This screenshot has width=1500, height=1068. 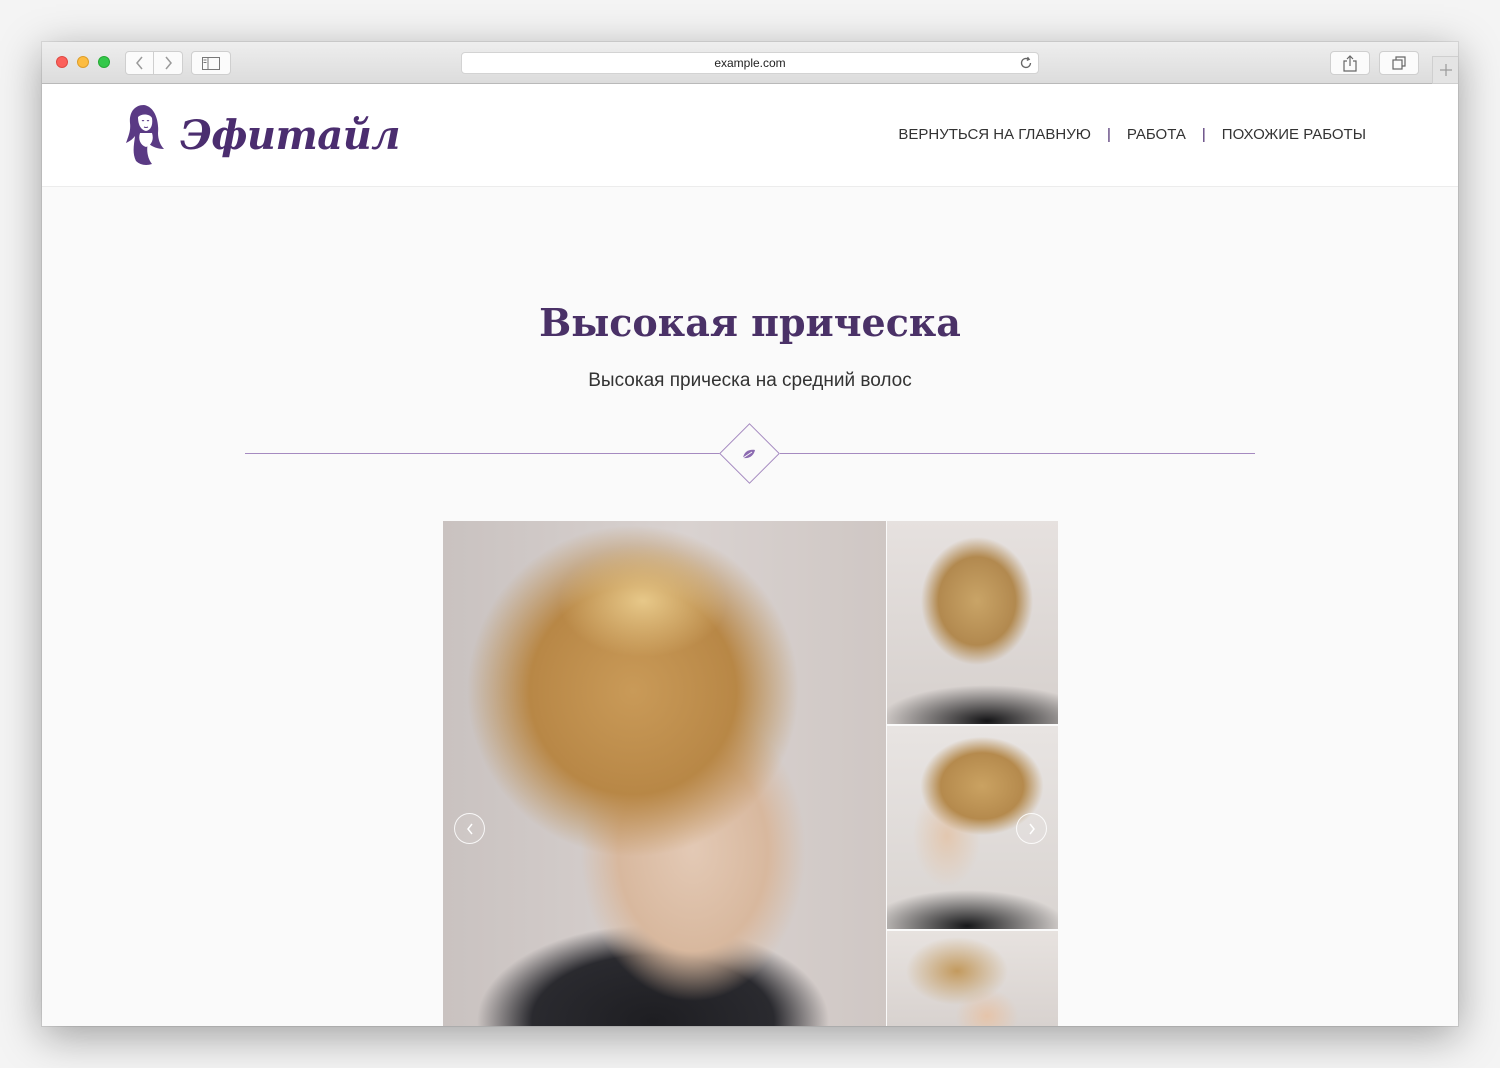 I want to click on nav-link-similar-works: ПОХОЖИЕ РАБОТЫ, so click(x=1294, y=134).